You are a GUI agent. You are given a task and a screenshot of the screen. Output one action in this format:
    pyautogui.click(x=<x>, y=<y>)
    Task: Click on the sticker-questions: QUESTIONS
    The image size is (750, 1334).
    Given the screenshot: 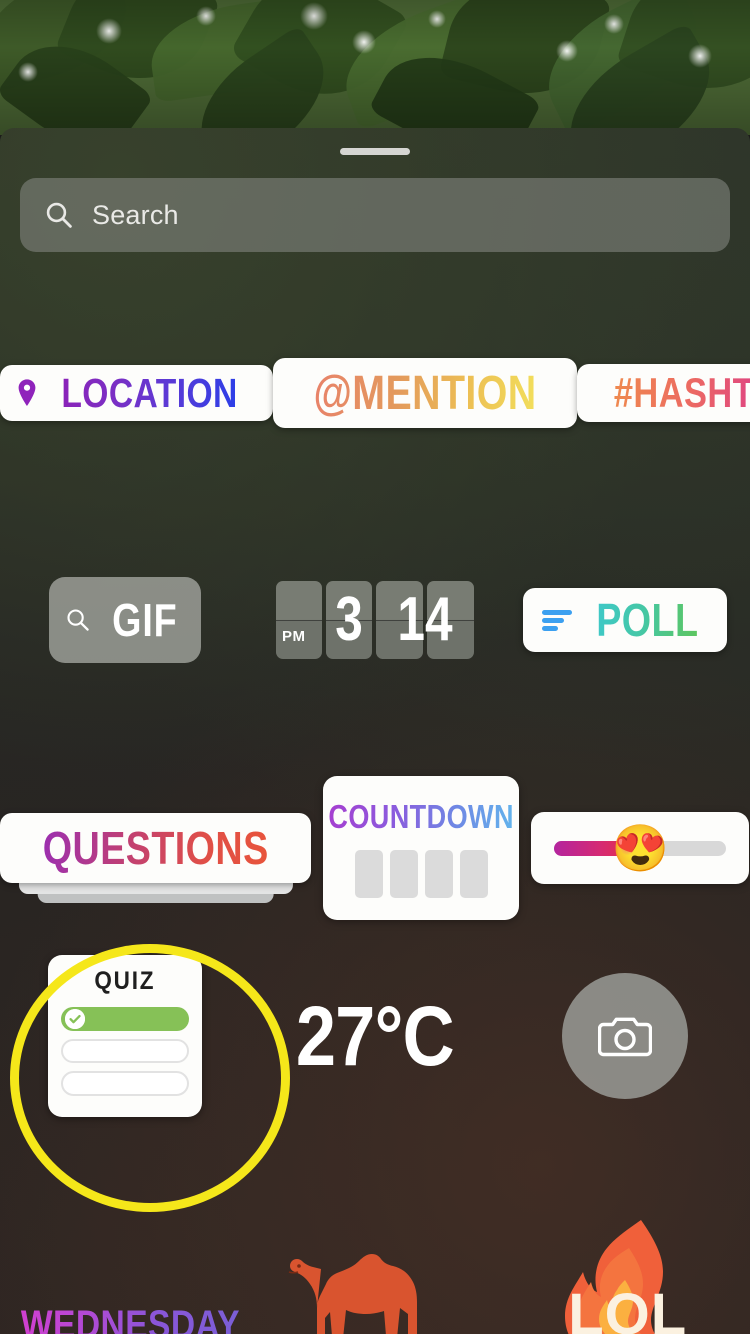 What is the action you would take?
    pyautogui.click(x=156, y=858)
    